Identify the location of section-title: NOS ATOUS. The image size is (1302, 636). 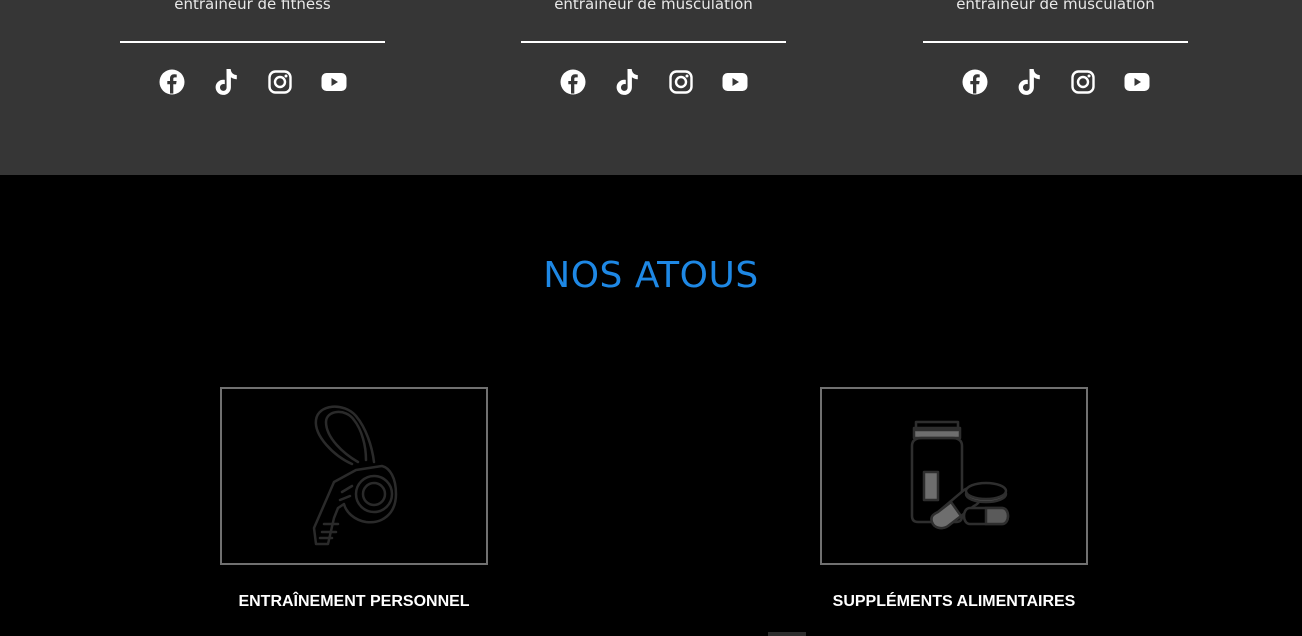
(651, 275).